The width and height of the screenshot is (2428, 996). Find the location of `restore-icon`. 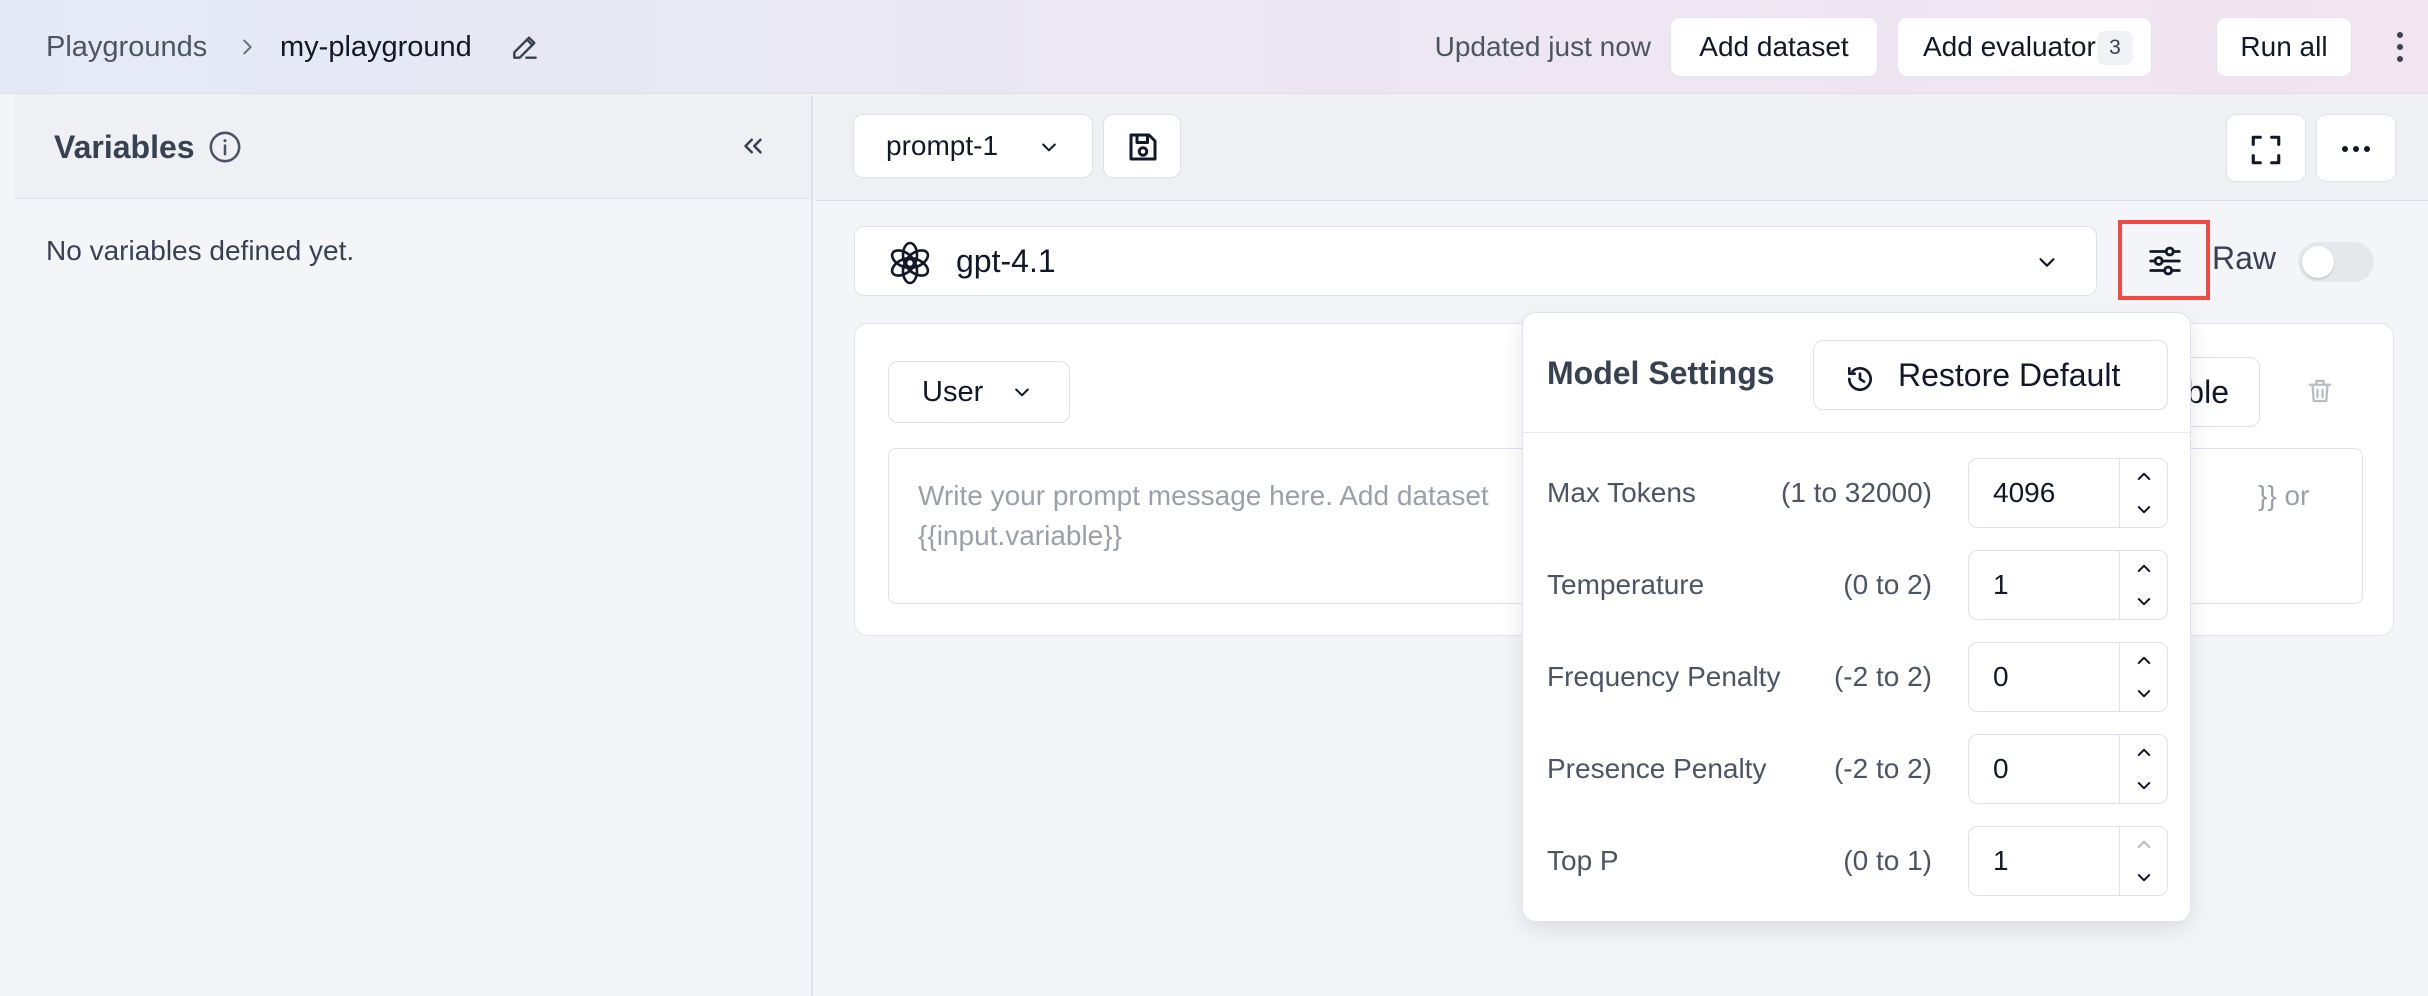

restore-icon is located at coordinates (1860, 379).